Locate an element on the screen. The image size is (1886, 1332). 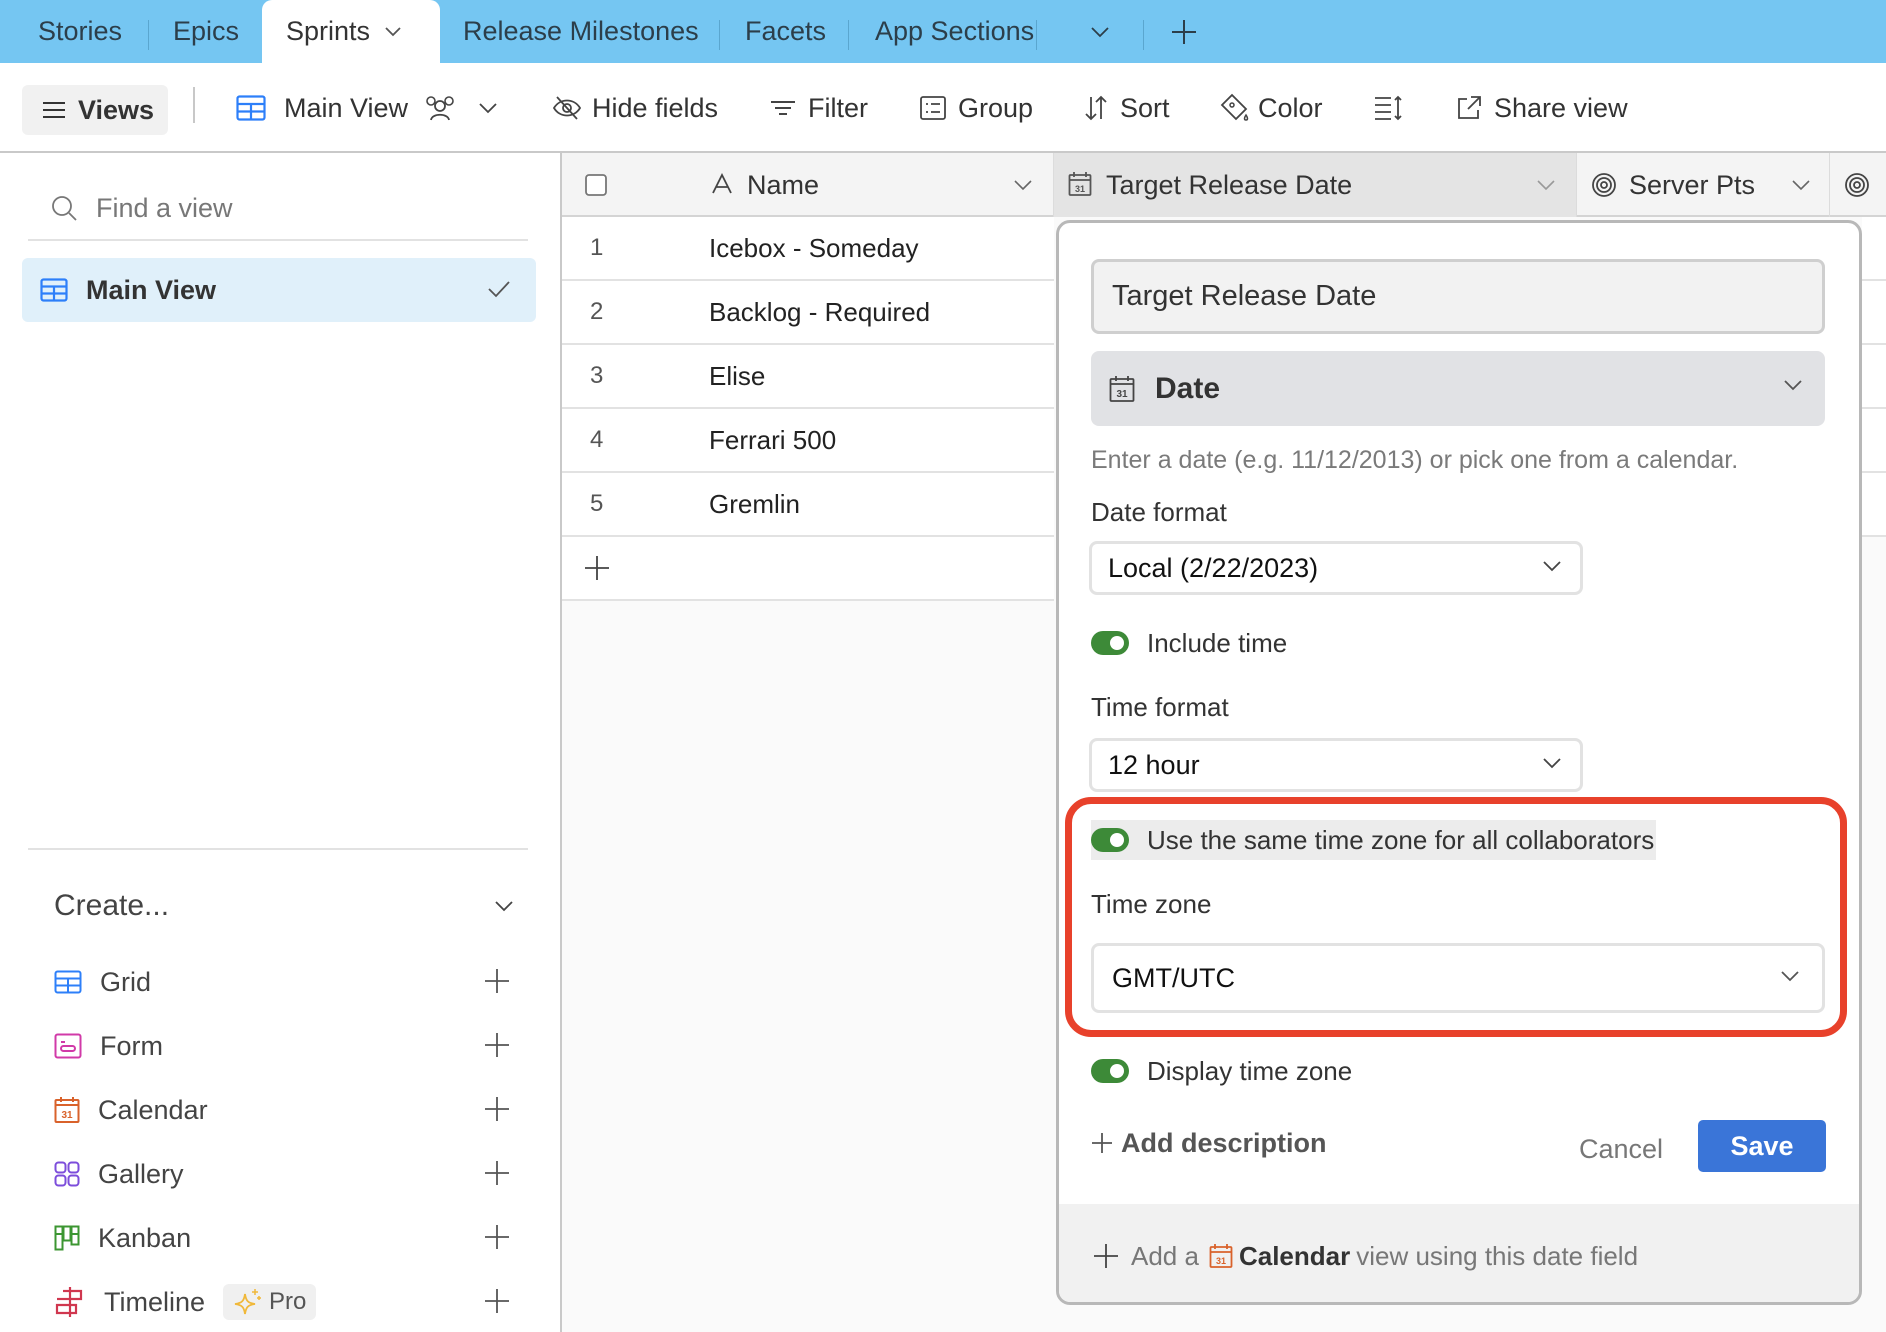
create-item-label: Kanban is located at coordinates (145, 1237).